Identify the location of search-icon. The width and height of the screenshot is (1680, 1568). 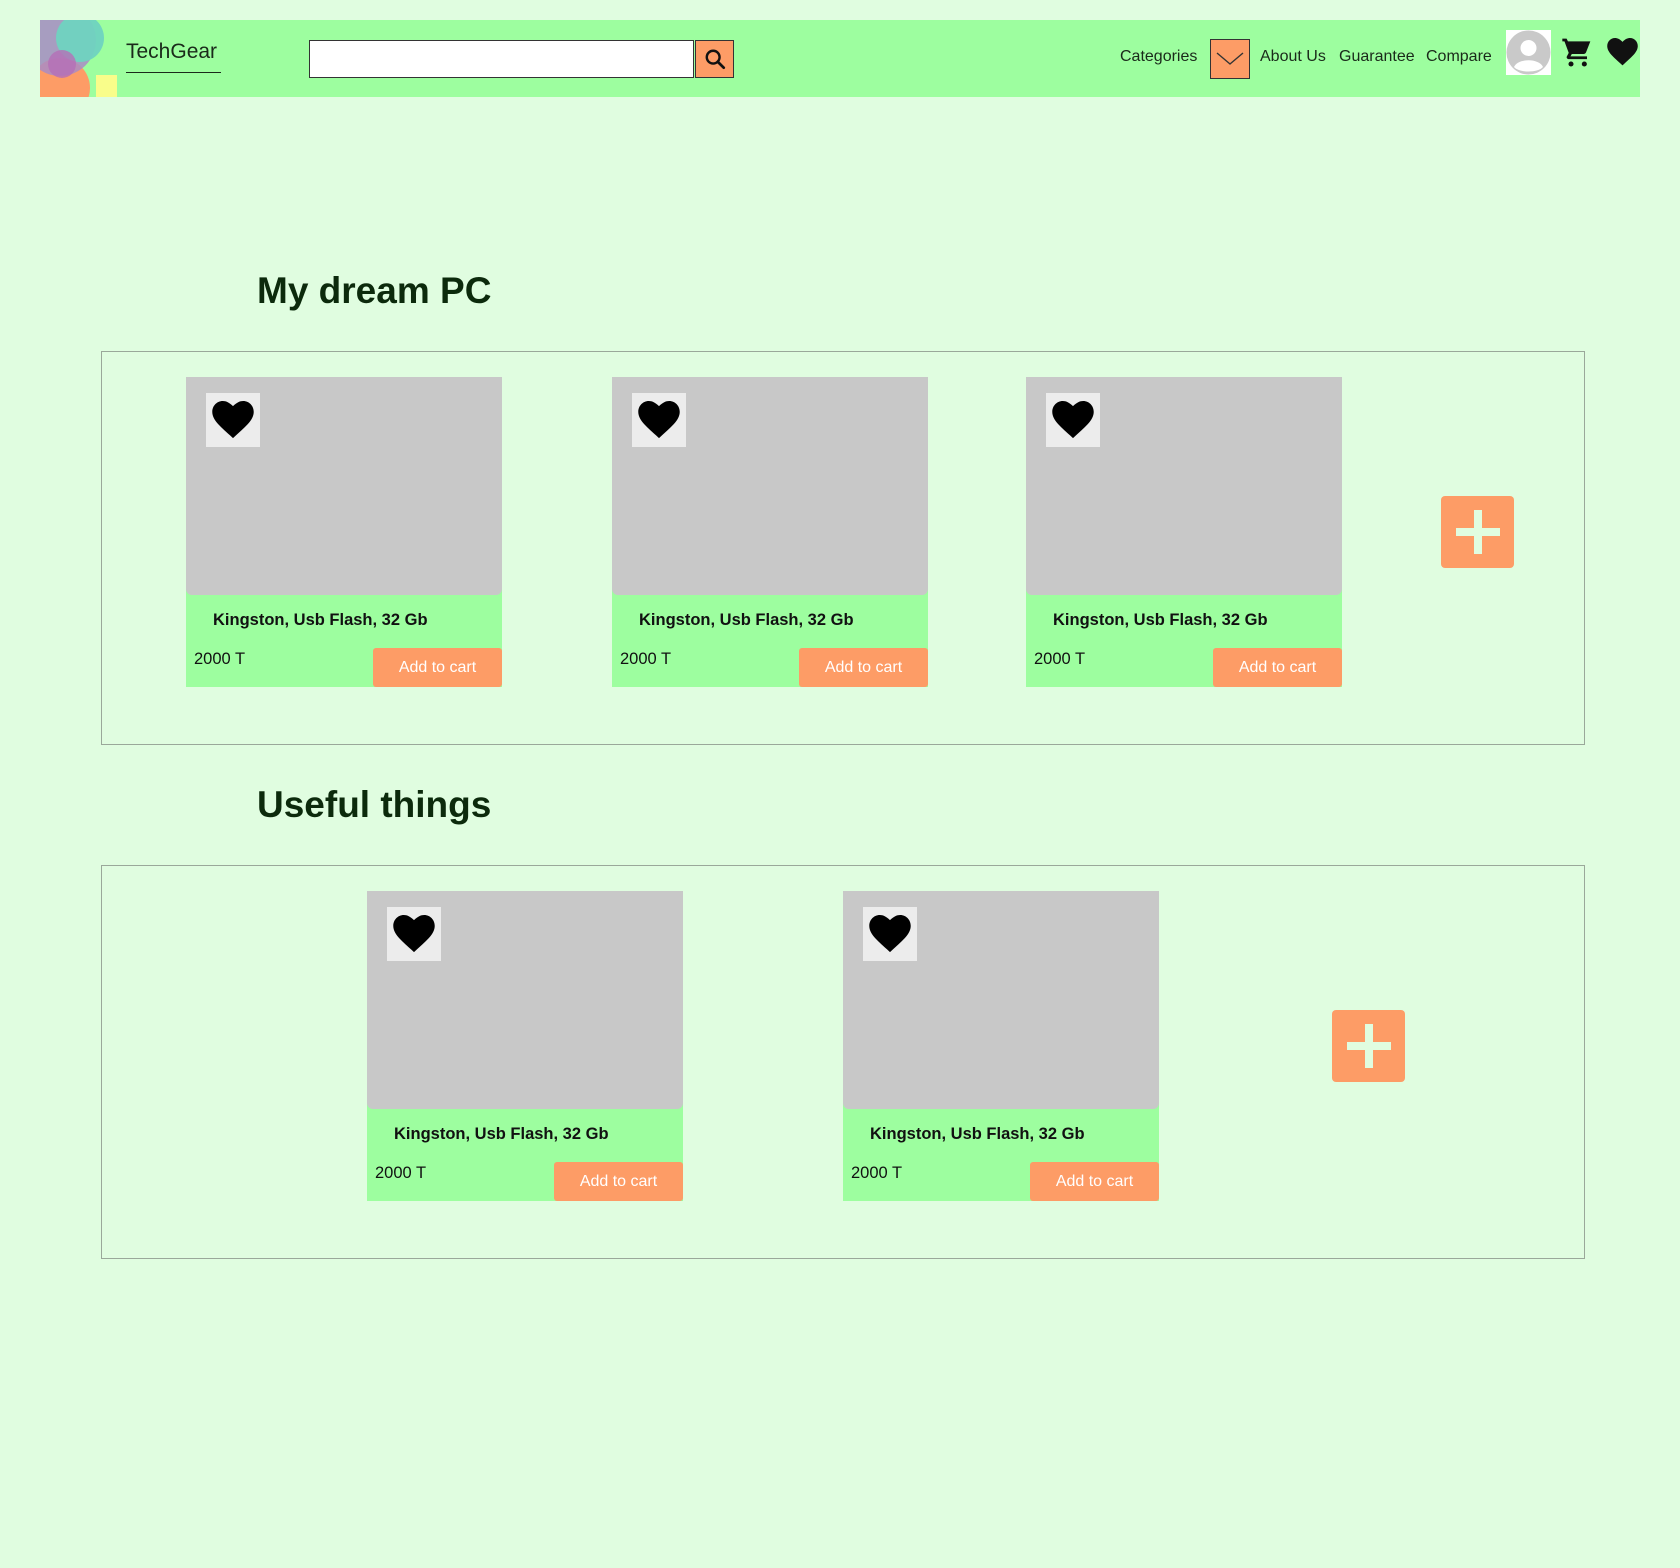
(715, 59).